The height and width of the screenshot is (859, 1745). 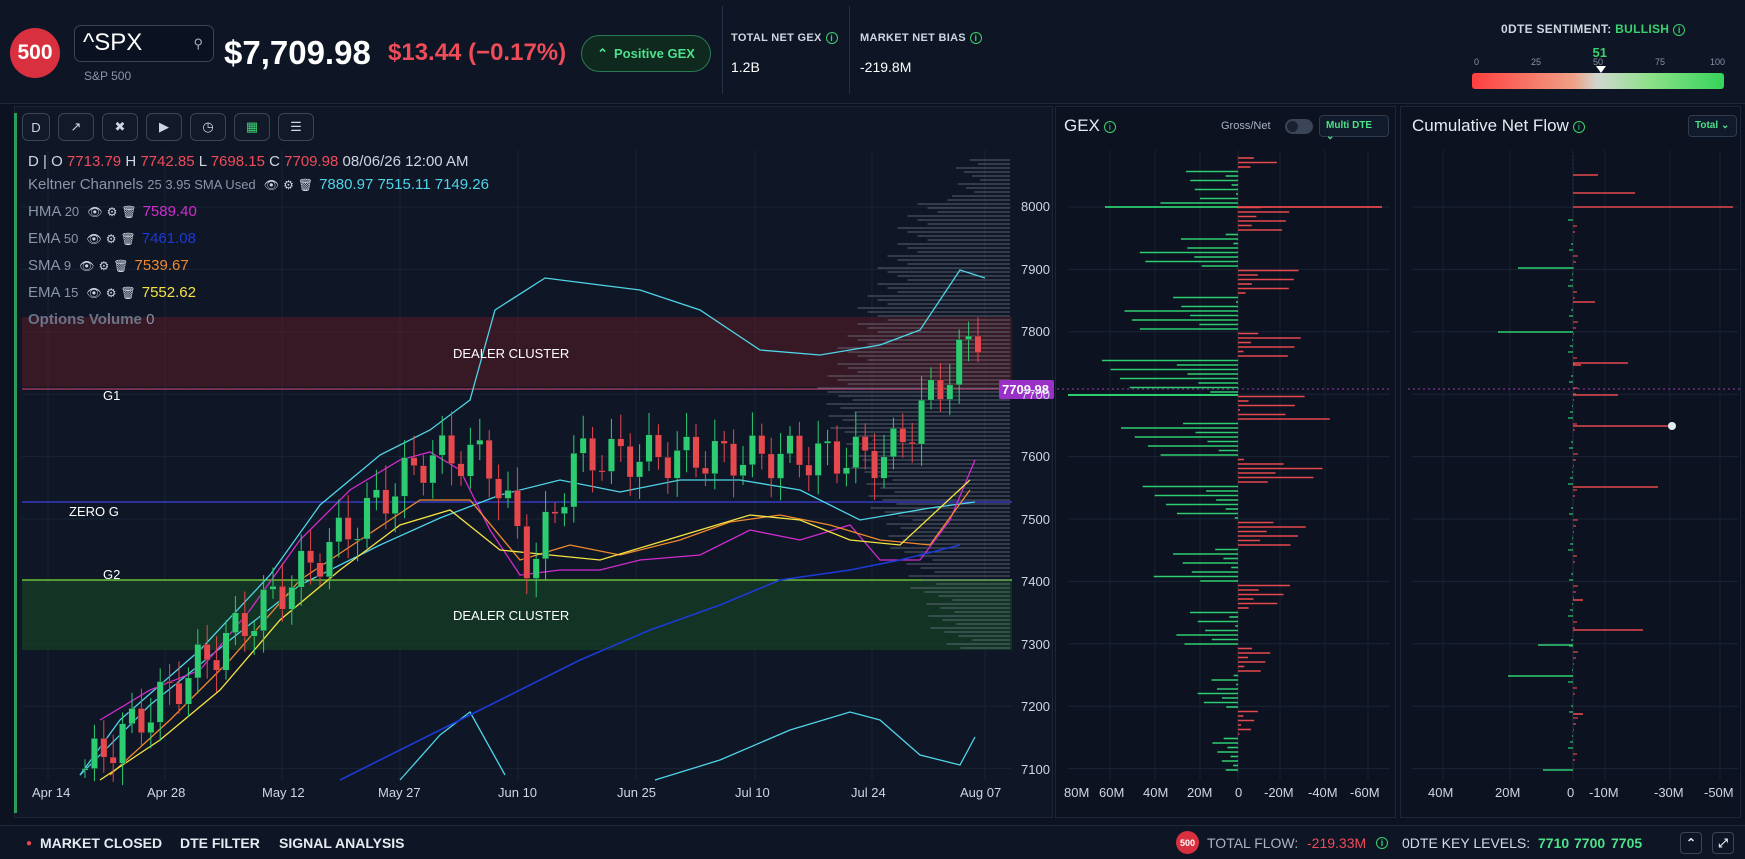 I want to click on flow-x-label: 0, so click(x=1571, y=792).